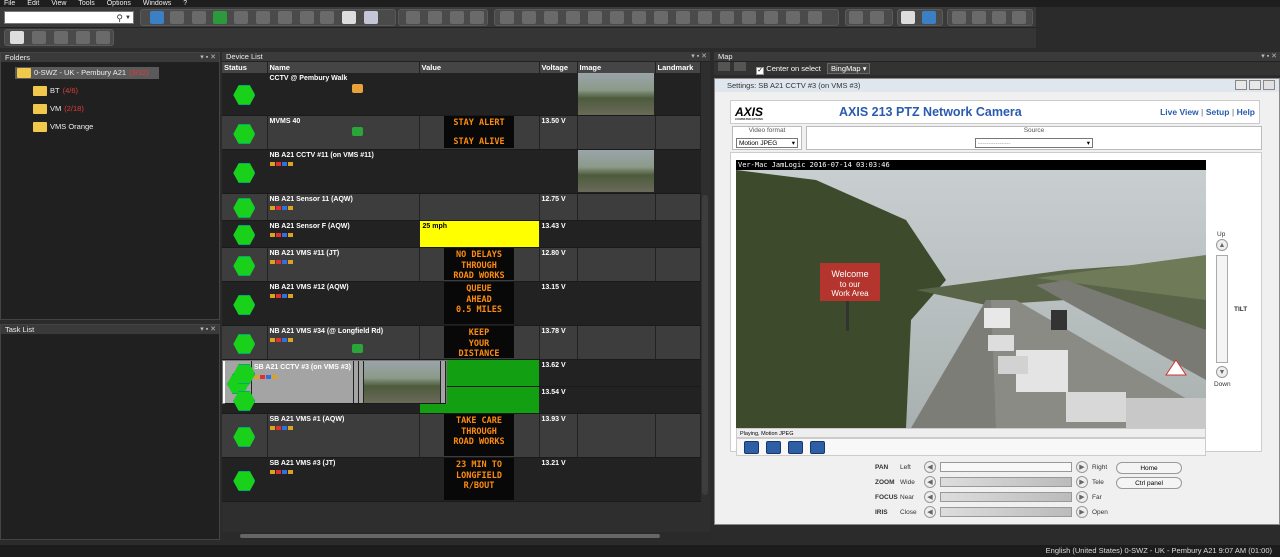  I want to click on map-source-select: BingMap ▾, so click(849, 68).